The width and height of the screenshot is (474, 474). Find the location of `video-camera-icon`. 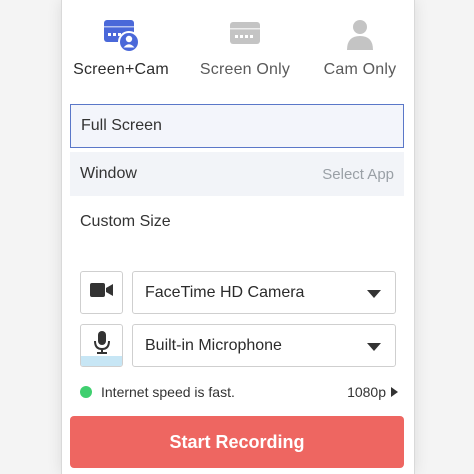

video-camera-icon is located at coordinates (101, 292).